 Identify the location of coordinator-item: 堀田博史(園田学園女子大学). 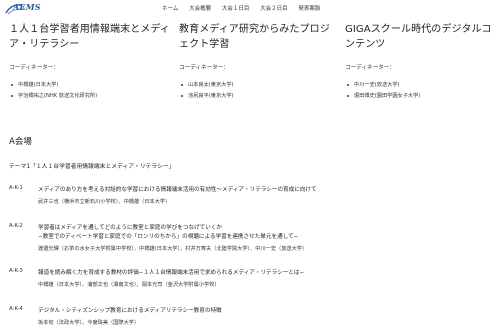
(422, 96).